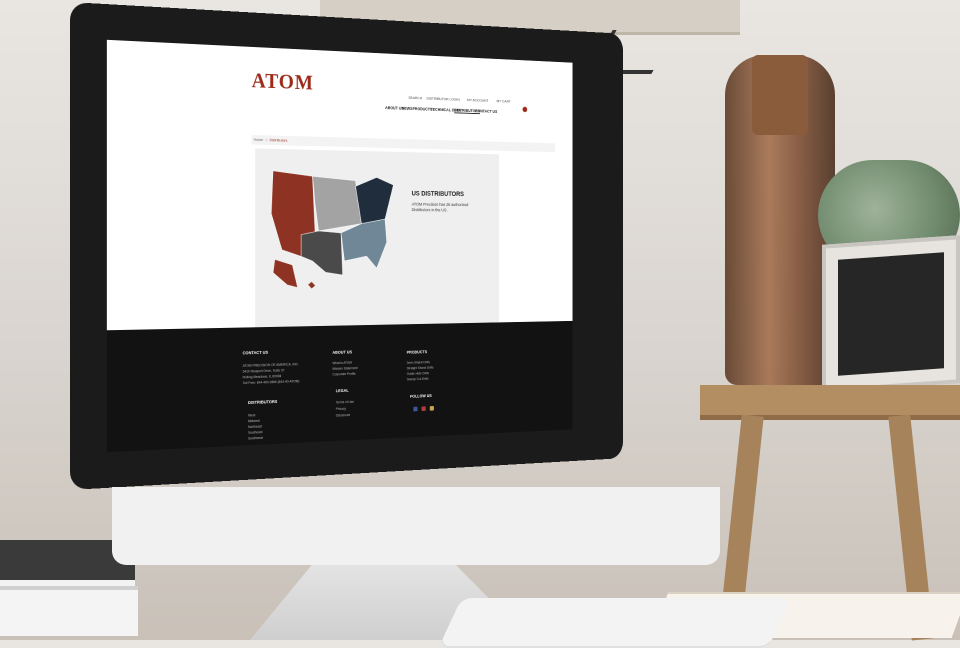  Describe the element at coordinates (415, 97) in the screenshot. I see `util-search: SEARCH` at that location.